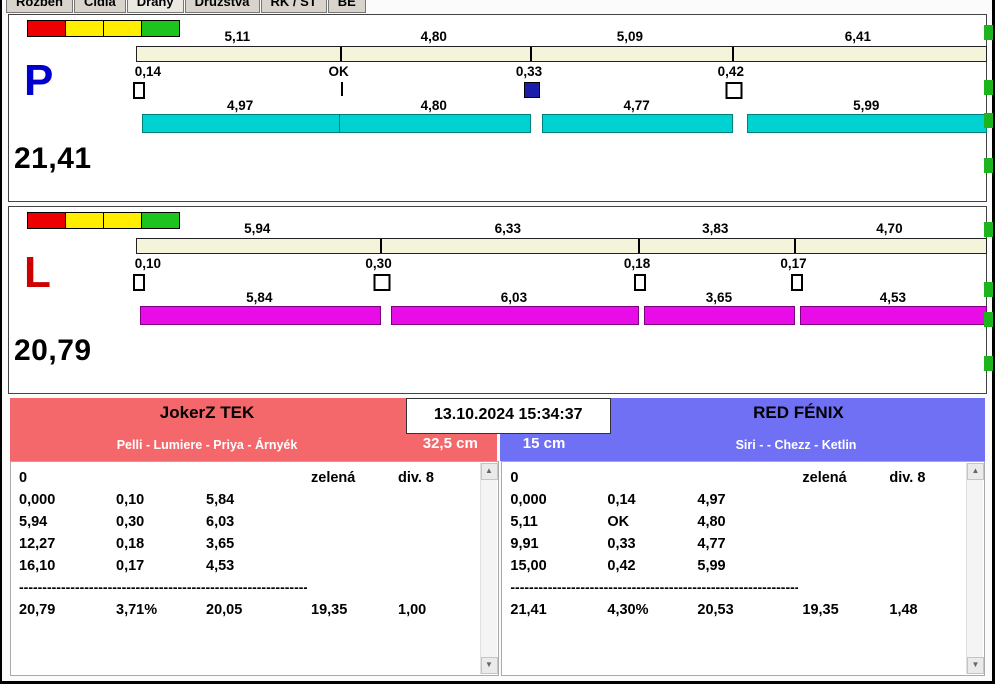 This screenshot has height=684, width=995. Describe the element at coordinates (39, 6) in the screenshot. I see `tab-rozbeh: Rozbeh` at that location.